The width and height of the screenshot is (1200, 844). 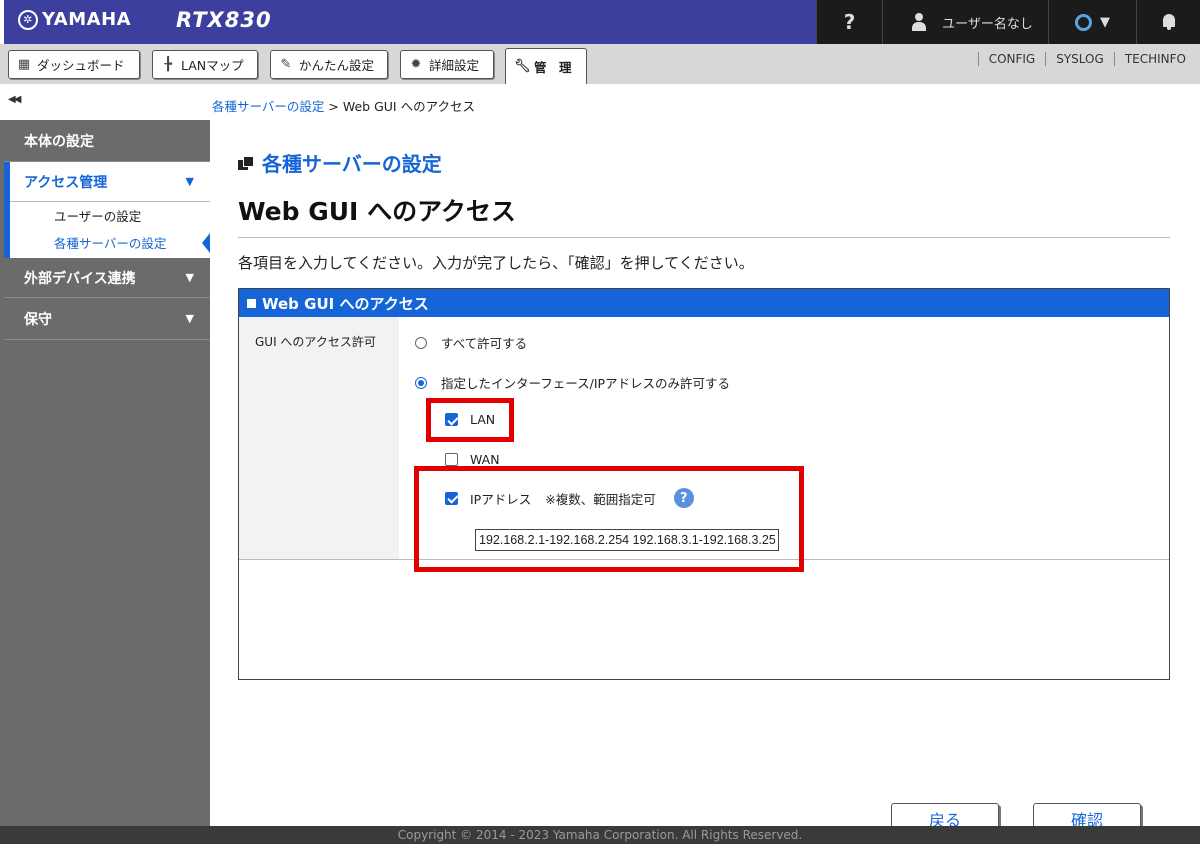 I want to click on checkbox-ip: IPアドレス ※複数、範囲指定可 ?, so click(x=569, y=498).